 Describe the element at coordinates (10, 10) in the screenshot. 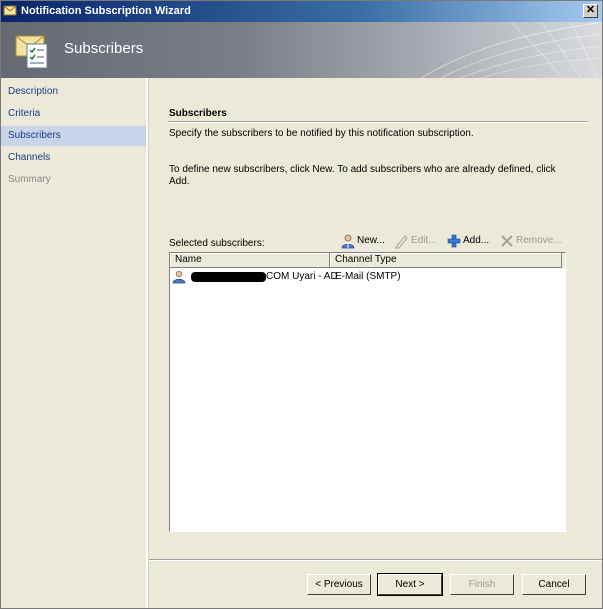

I see `app-icon` at that location.